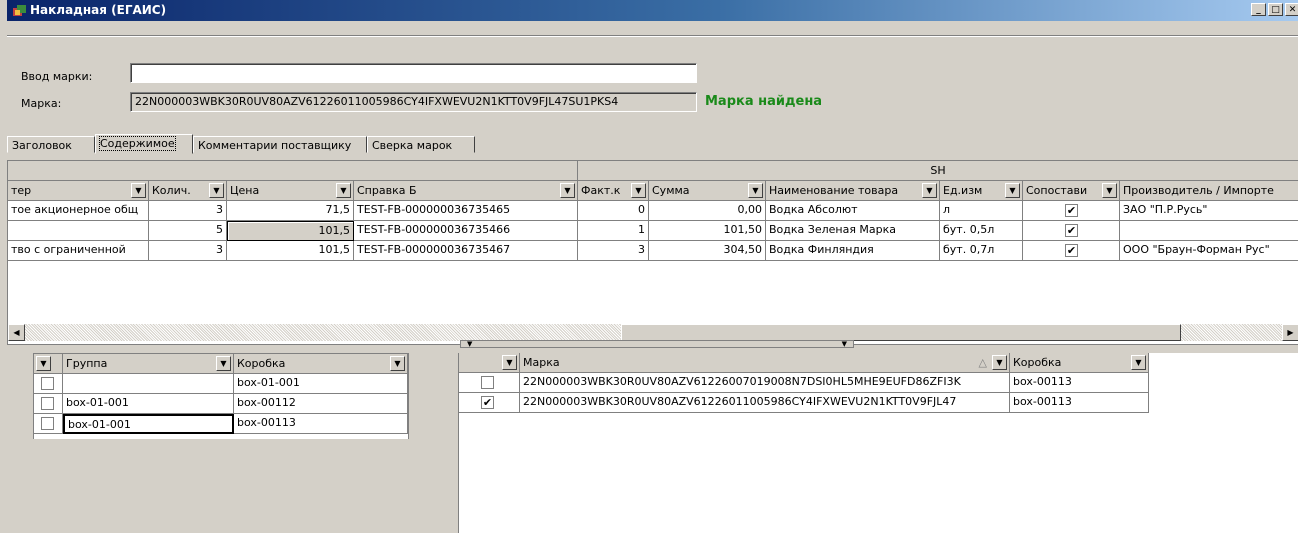  Describe the element at coordinates (188, 191) in the screenshot. I see `col-quantity: Колич. ▼` at that location.